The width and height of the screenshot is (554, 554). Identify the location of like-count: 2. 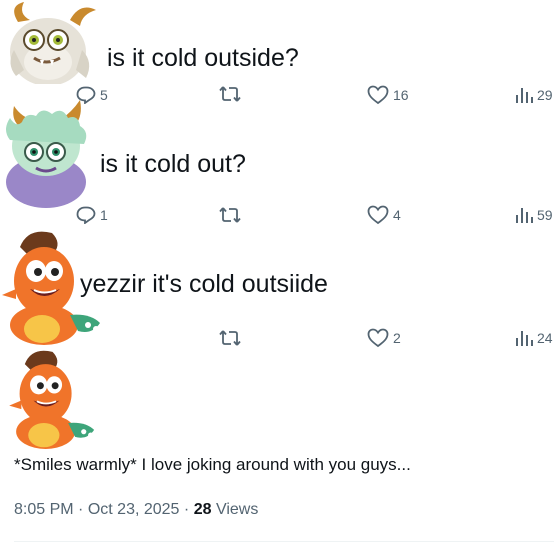
(397, 338).